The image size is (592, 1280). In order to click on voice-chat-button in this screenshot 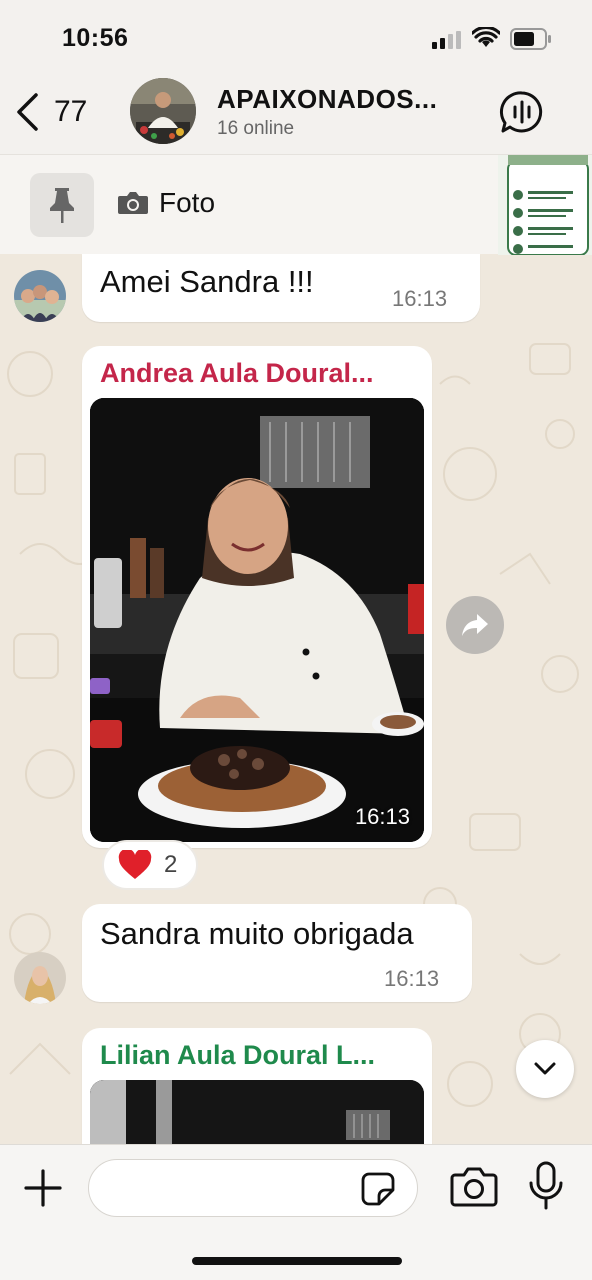, I will do `click(522, 112)`.